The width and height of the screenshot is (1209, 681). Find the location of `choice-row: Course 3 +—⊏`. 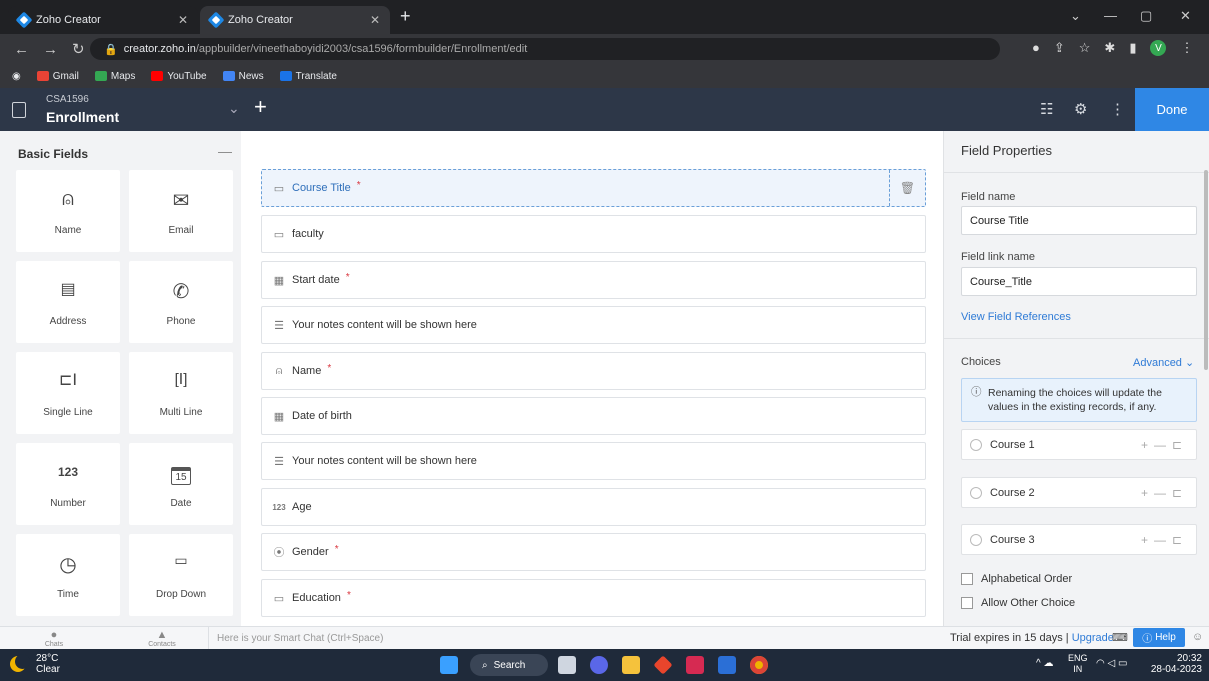

choice-row: Course 3 +—⊏ is located at coordinates (1079, 539).